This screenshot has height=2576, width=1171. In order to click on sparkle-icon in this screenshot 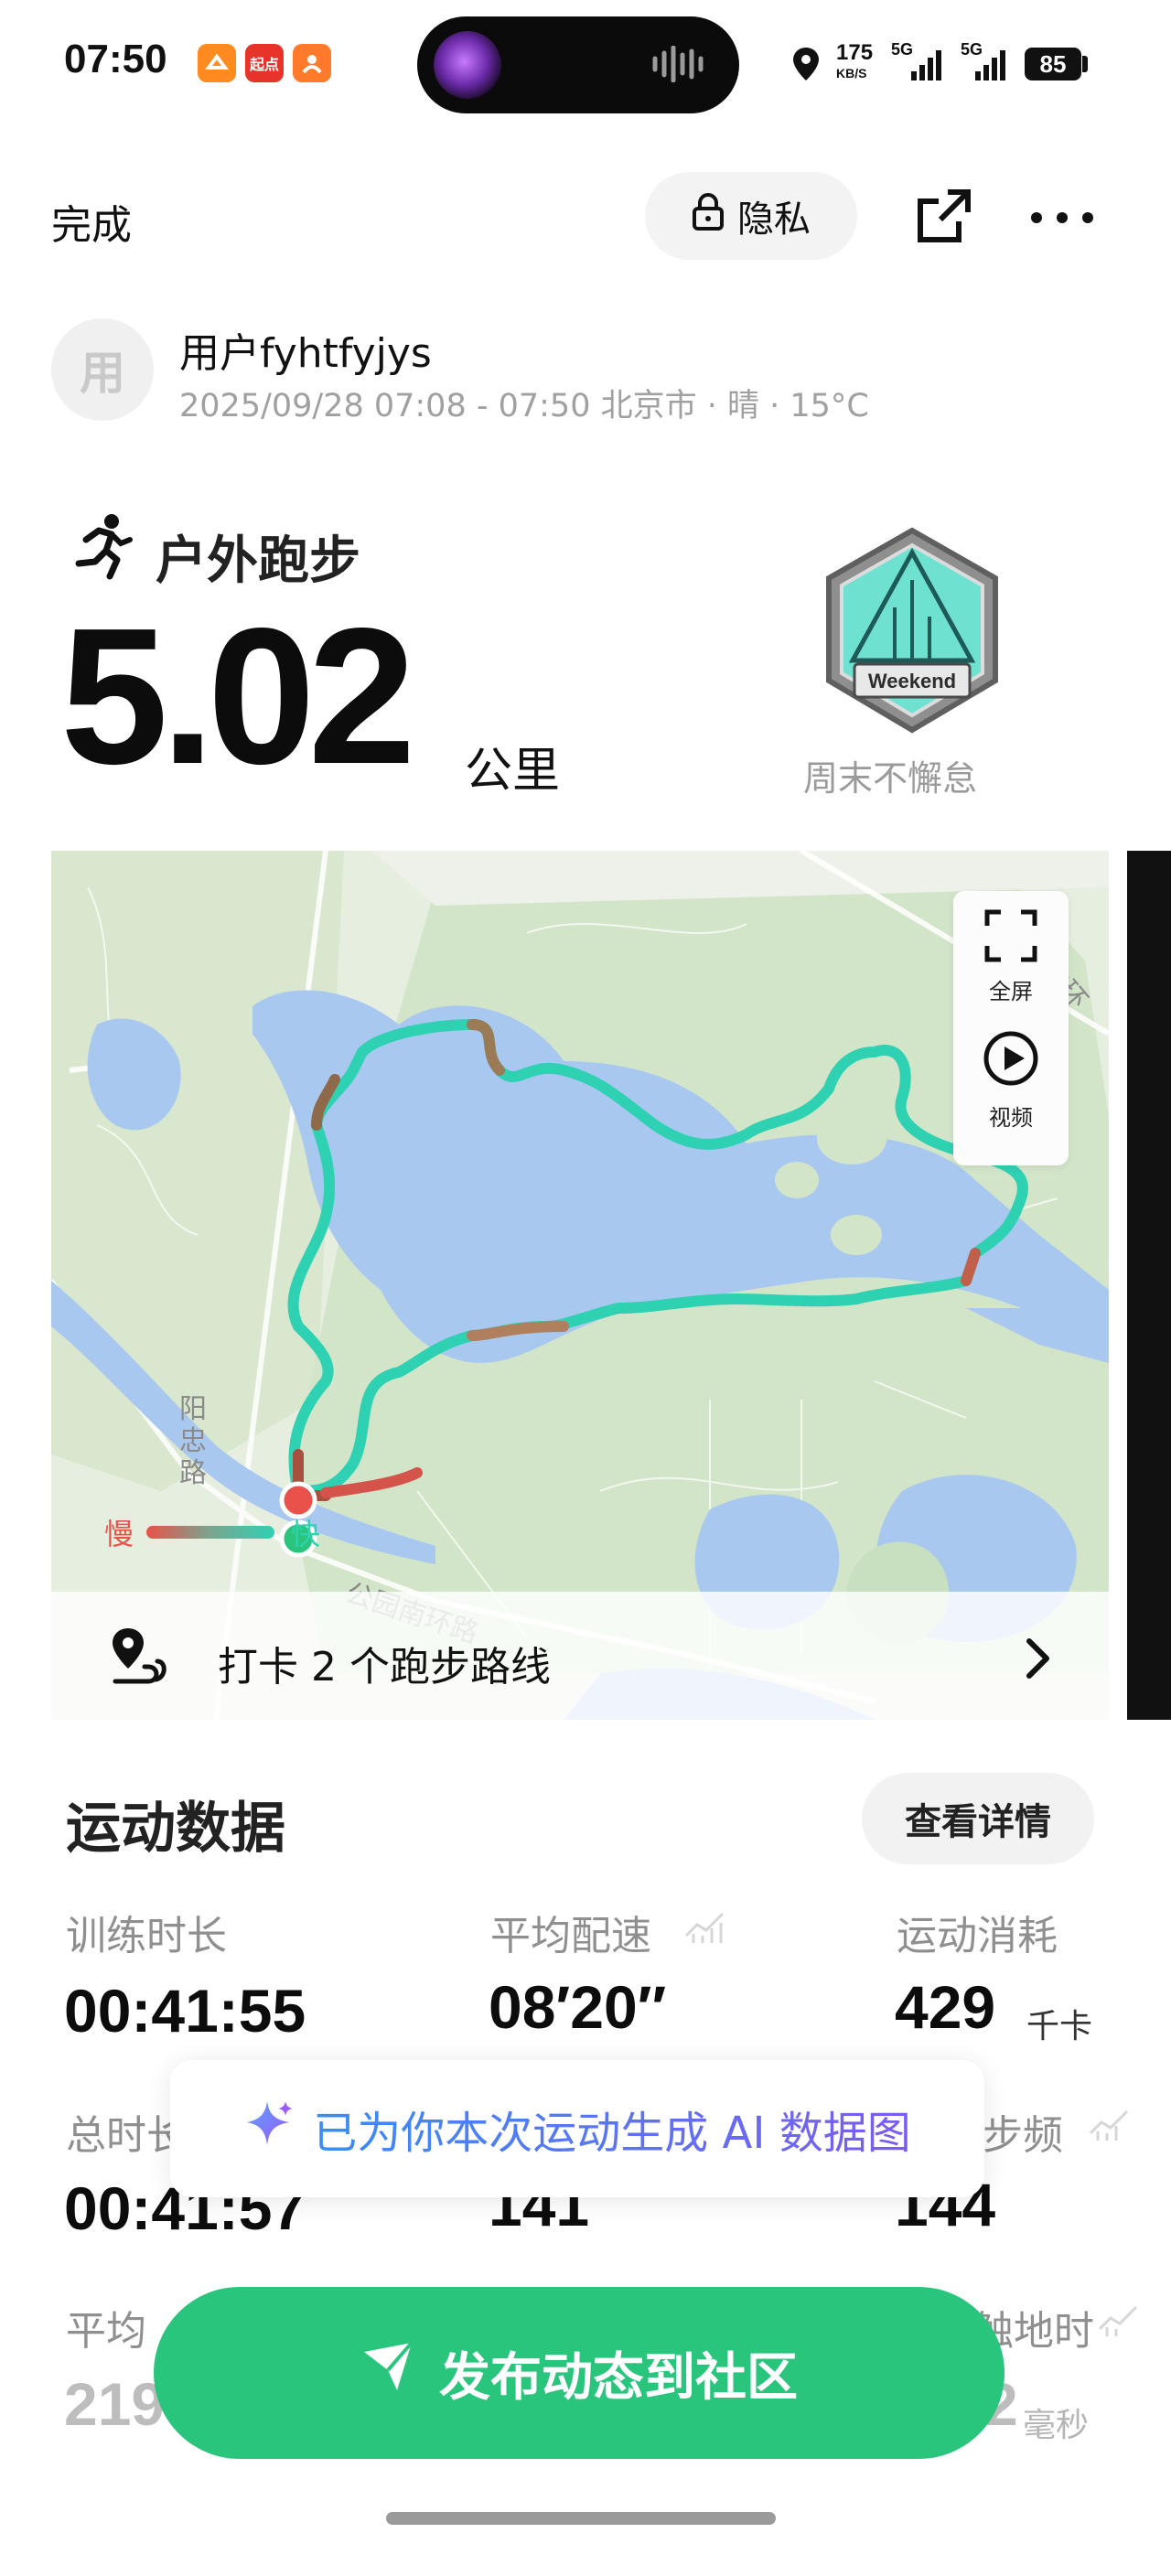, I will do `click(269, 2129)`.